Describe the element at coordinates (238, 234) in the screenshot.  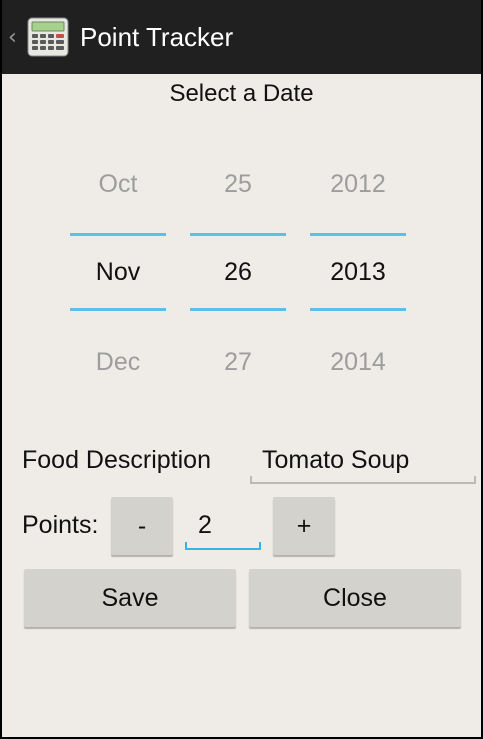
I see `day-divider-top` at that location.